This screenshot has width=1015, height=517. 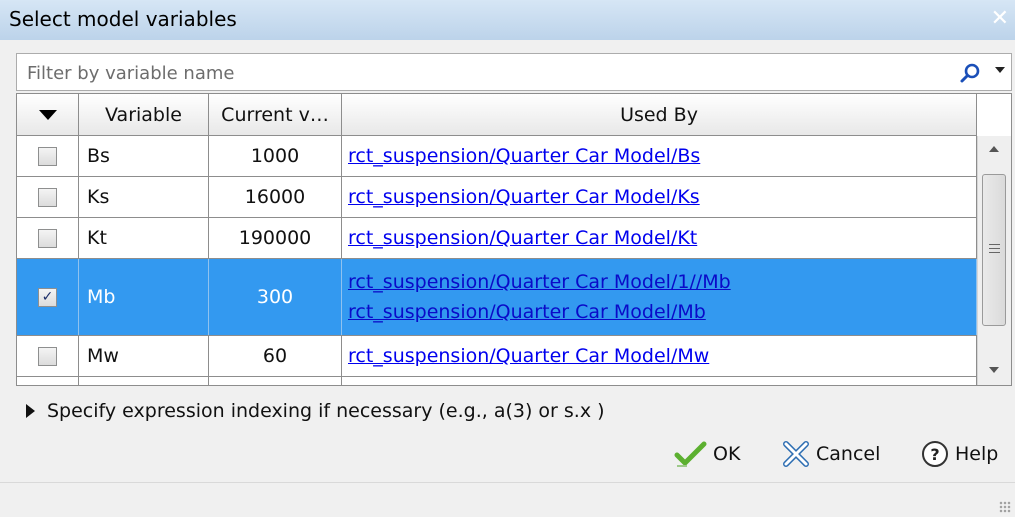 I want to click on row-checkbox-cell: ✓, so click(x=48, y=297).